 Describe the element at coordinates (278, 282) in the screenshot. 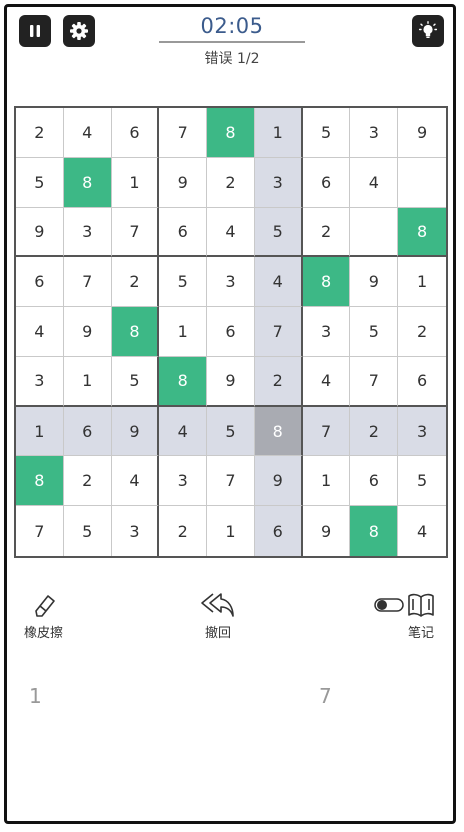

I see `sudoku-cell-r4c6: 4` at that location.